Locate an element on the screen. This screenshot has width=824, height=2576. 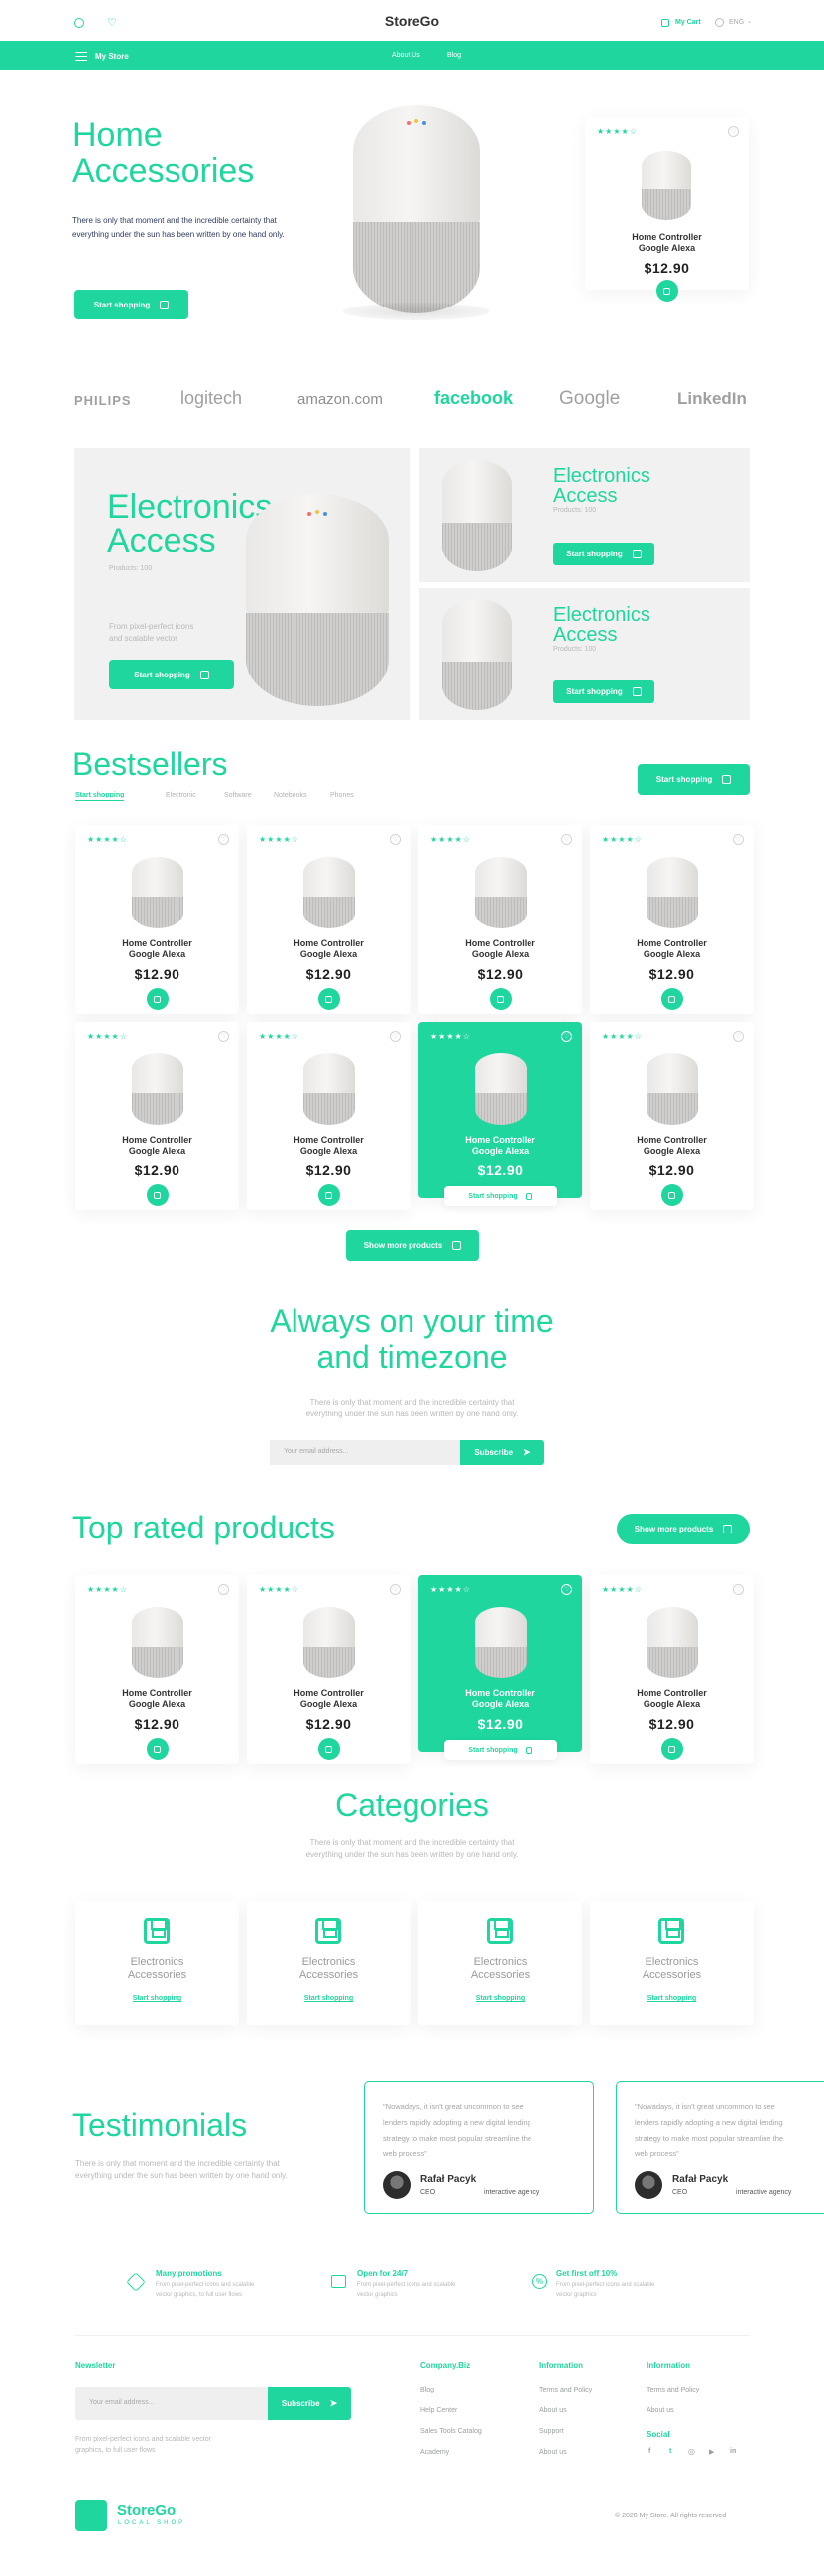
rating-stars: ★★★★☆ is located at coordinates (617, 131).